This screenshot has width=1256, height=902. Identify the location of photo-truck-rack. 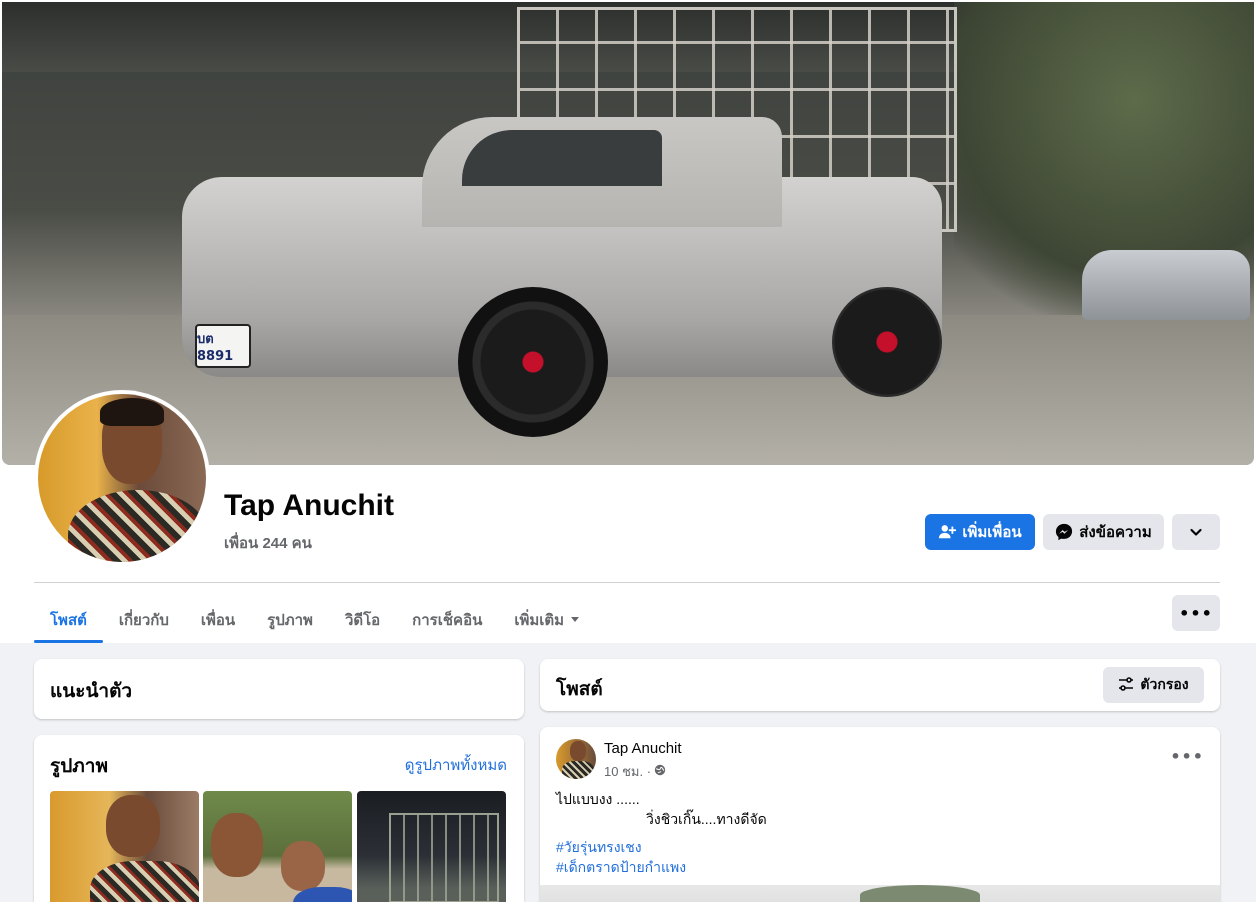
(444, 857).